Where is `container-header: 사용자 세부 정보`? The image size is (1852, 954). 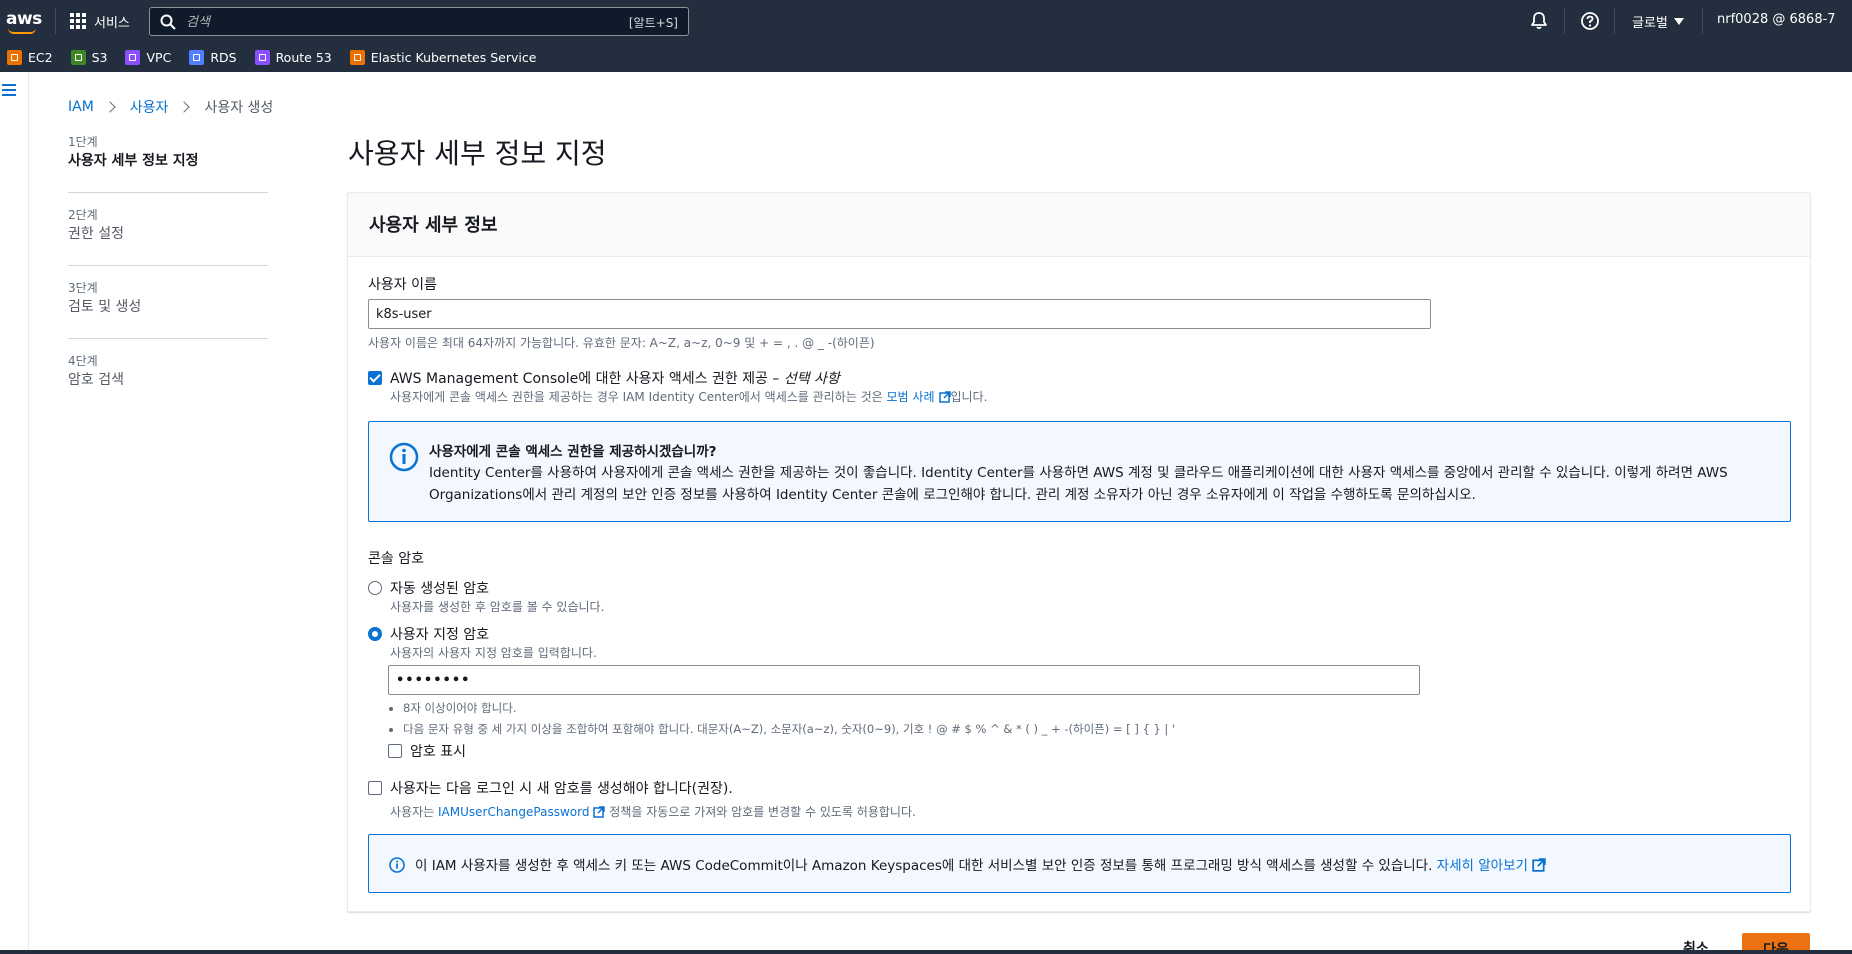 container-header: 사용자 세부 정보 is located at coordinates (1079, 225).